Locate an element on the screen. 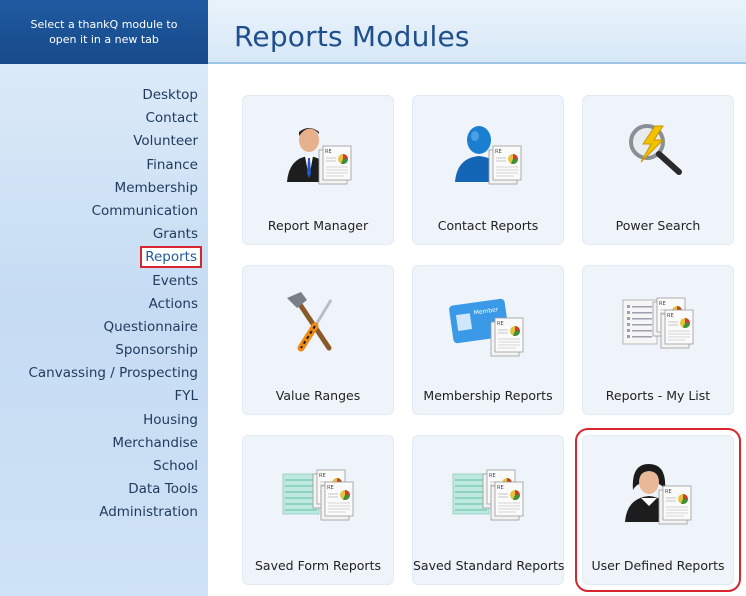  tile-saved-form-reports: Saved Form Reports is located at coordinates (318, 510).